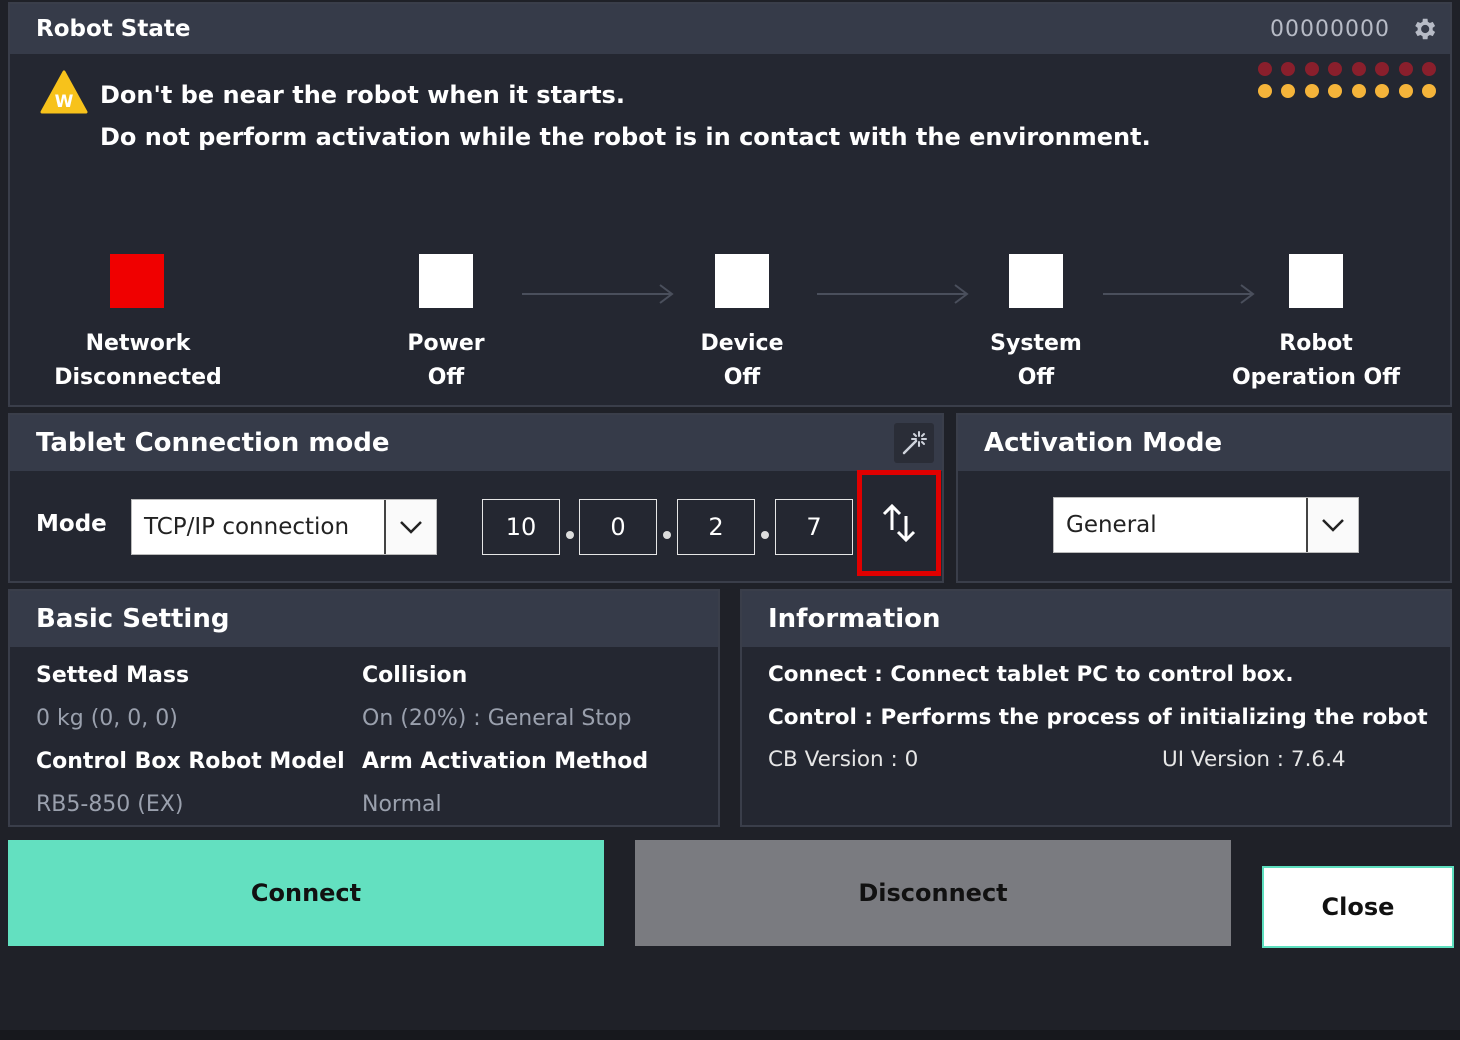 This screenshot has height=1040, width=1460. Describe the element at coordinates (107, 718) in the screenshot. I see `setted-mass-value: 0 kg (0, 0, 0)` at that location.